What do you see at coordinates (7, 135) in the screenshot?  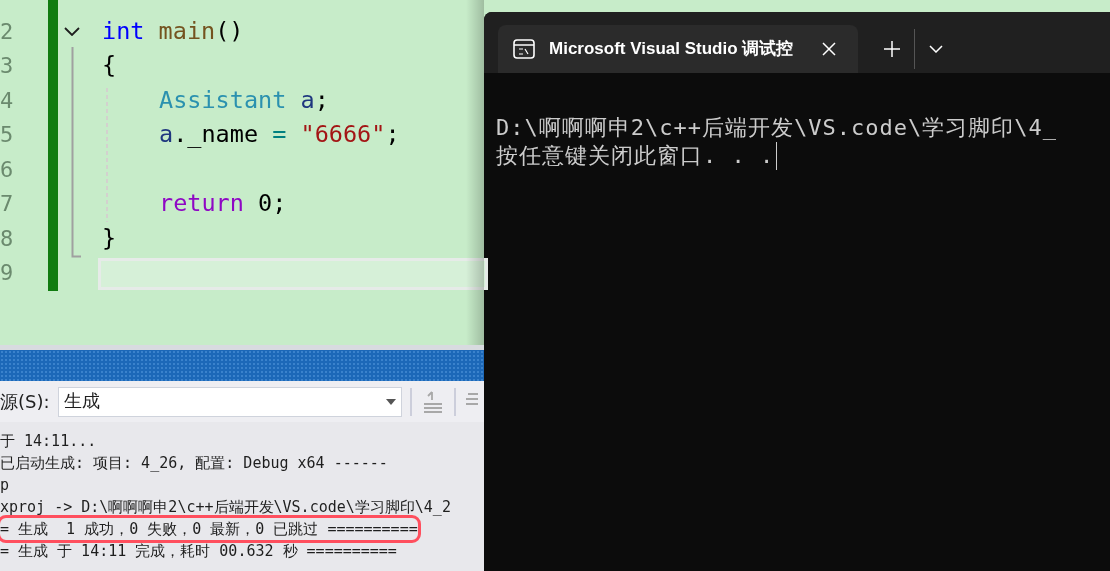 I see `line-number: 5` at bounding box center [7, 135].